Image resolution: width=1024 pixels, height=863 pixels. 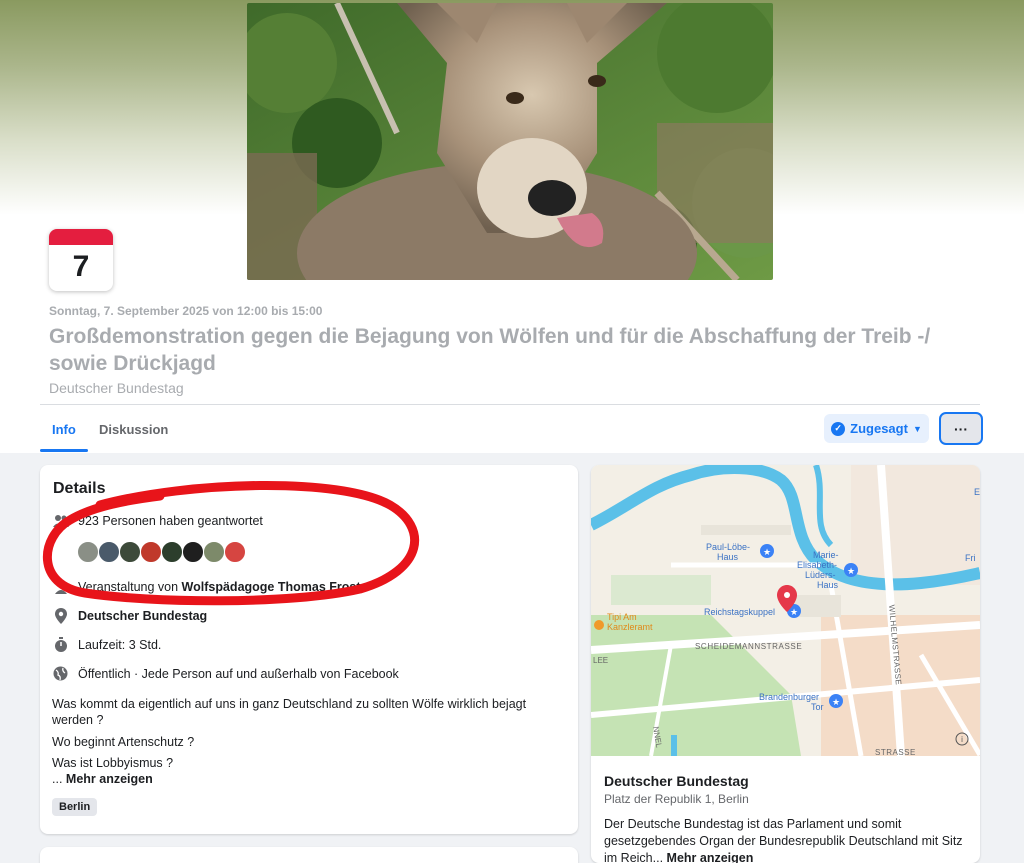 What do you see at coordinates (143, 615) in the screenshot?
I see `place-name: Deutscher Bundestag` at bounding box center [143, 615].